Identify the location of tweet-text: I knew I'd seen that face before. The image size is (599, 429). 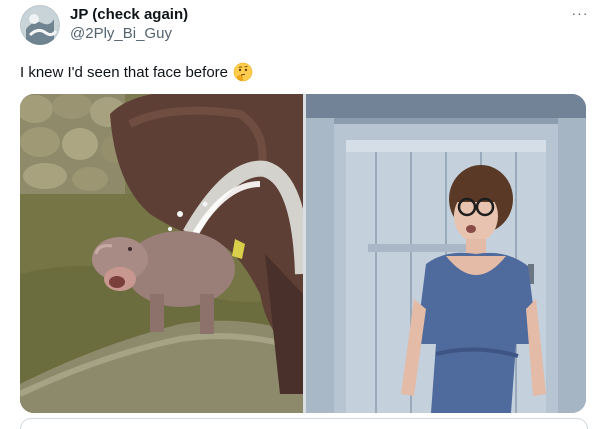
(136, 72).